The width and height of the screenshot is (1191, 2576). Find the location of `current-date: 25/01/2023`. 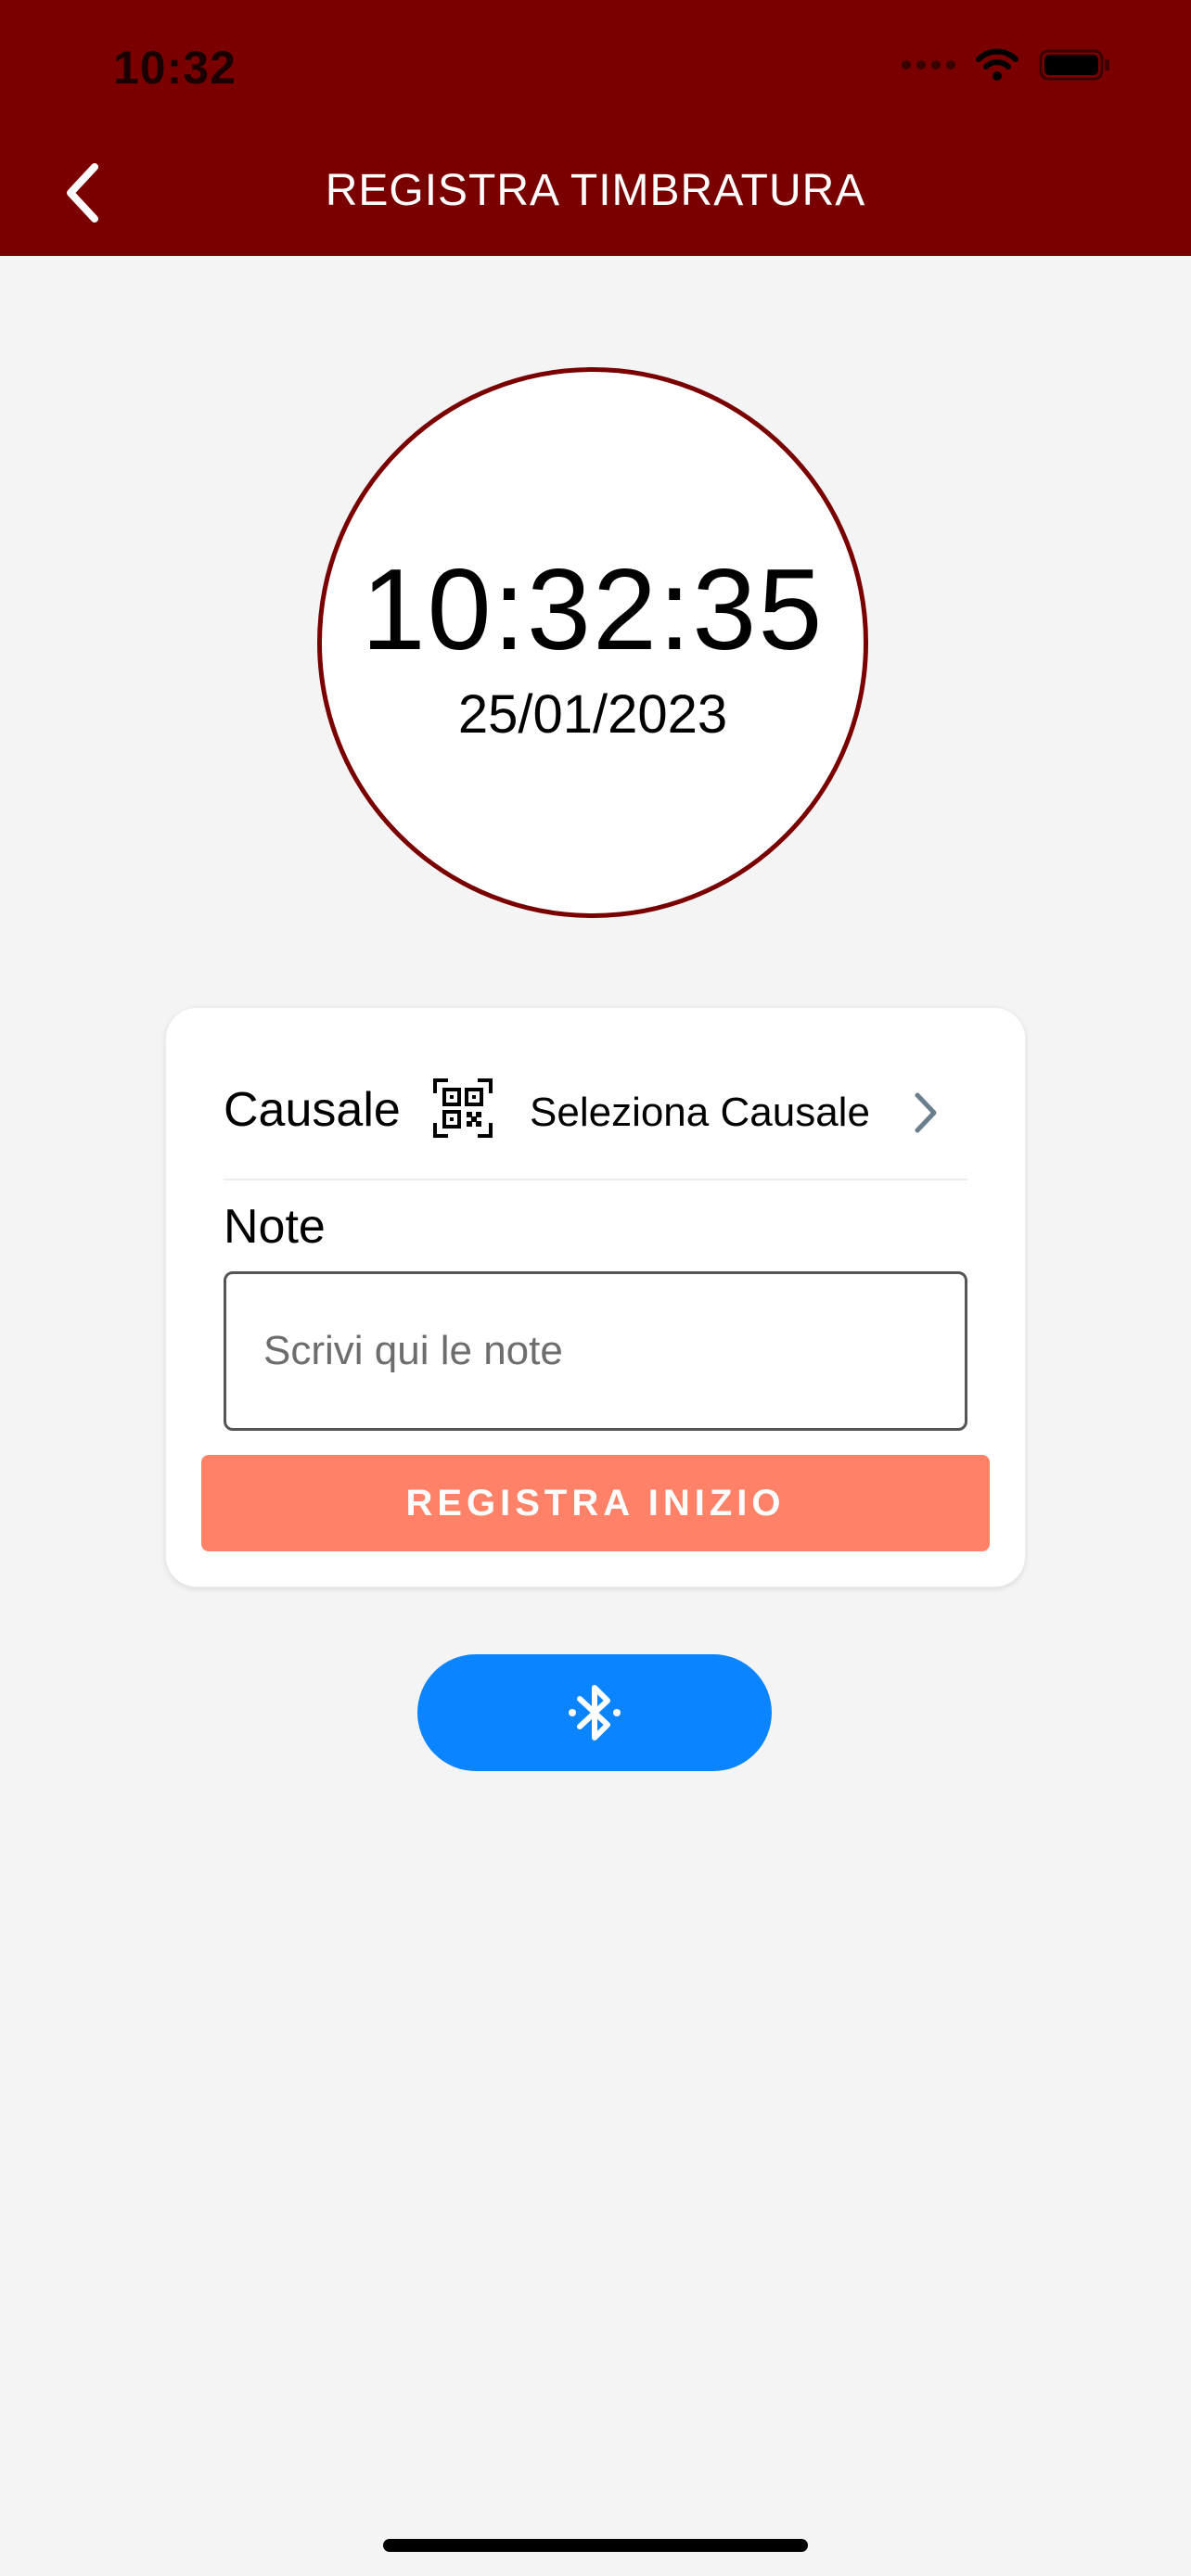

current-date: 25/01/2023 is located at coordinates (592, 715).